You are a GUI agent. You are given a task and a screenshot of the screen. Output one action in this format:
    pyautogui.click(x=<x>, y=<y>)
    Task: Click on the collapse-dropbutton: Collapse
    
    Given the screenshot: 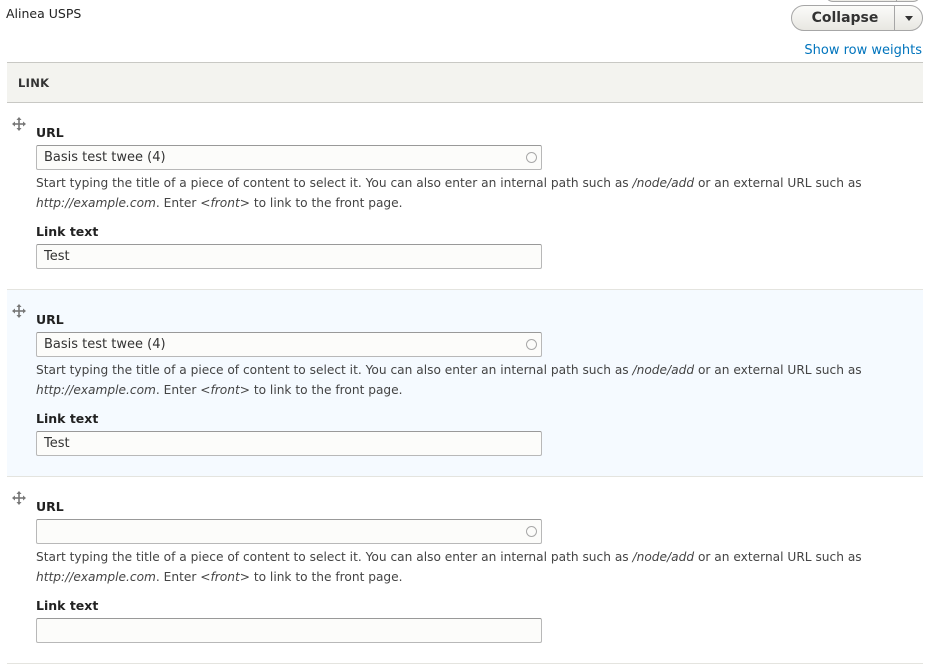 What is the action you would take?
    pyautogui.click(x=857, y=18)
    